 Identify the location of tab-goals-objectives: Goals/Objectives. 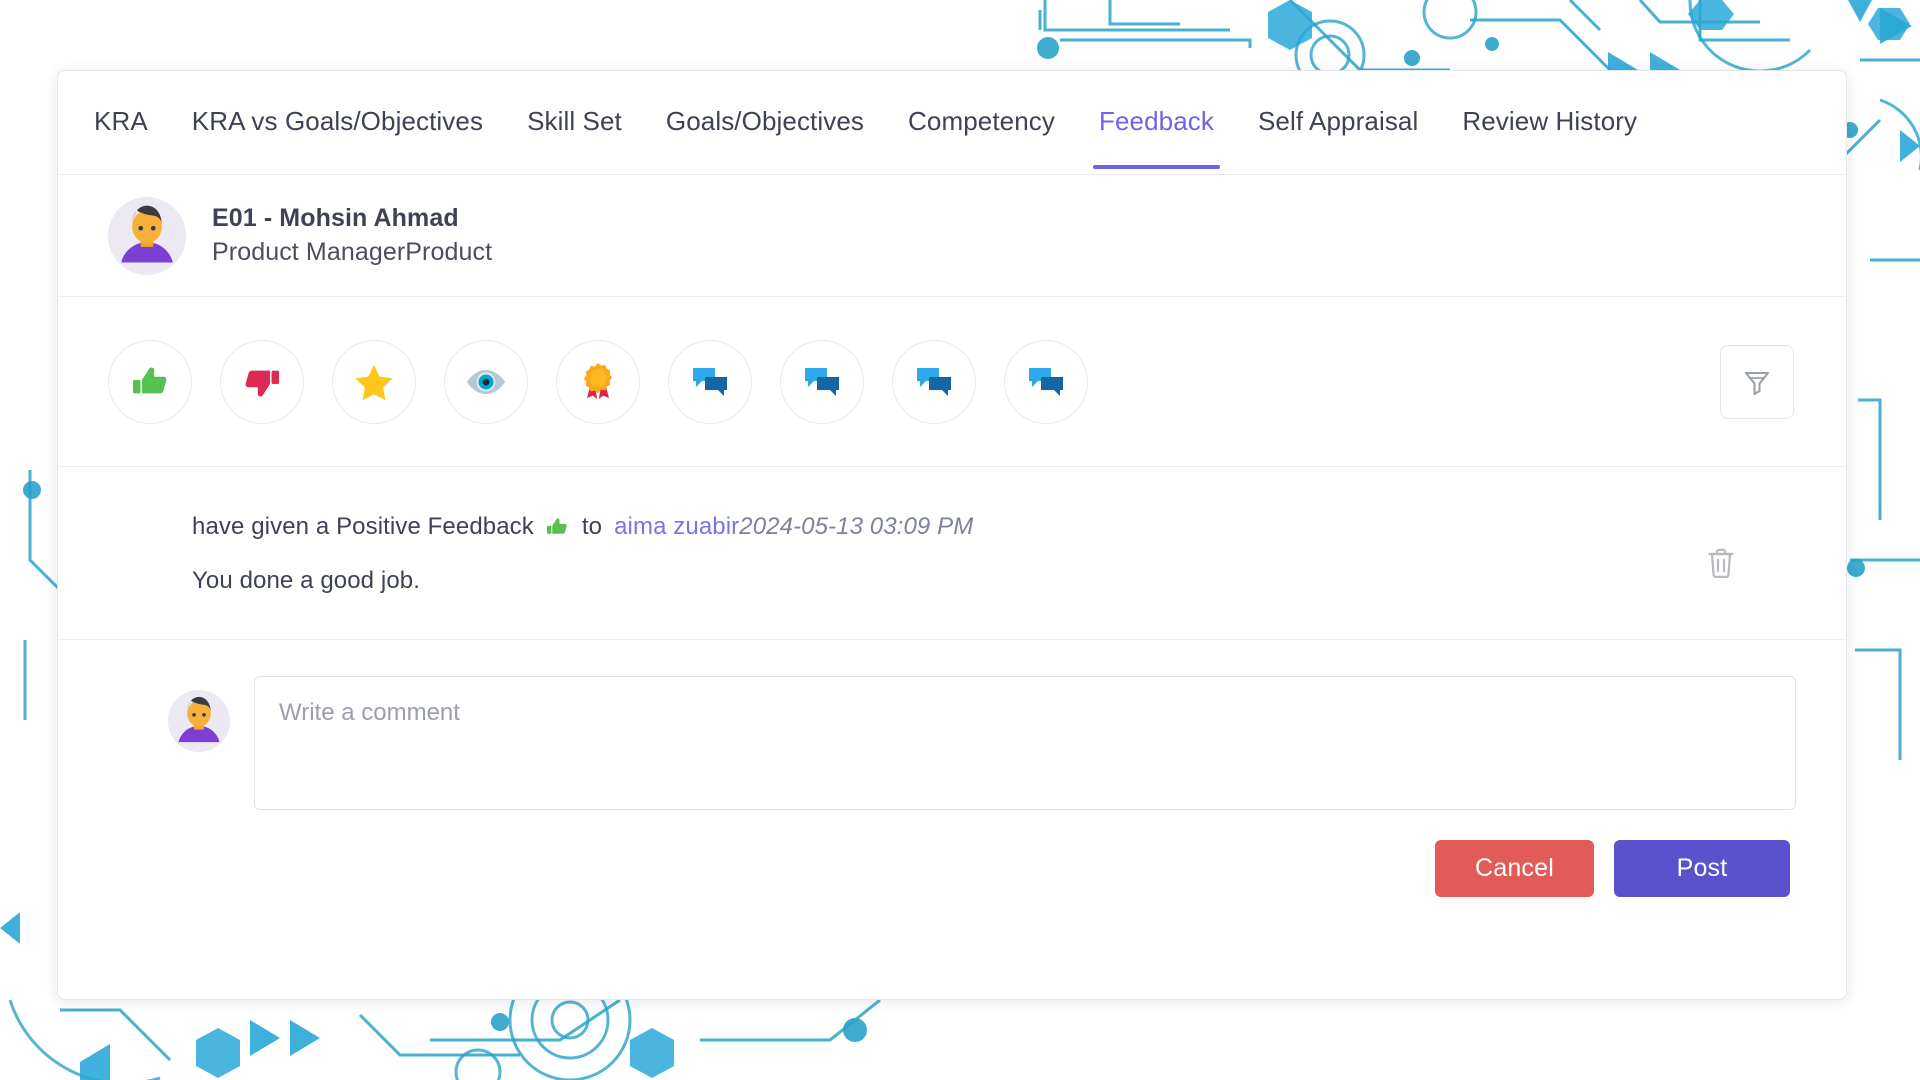
(765, 122).